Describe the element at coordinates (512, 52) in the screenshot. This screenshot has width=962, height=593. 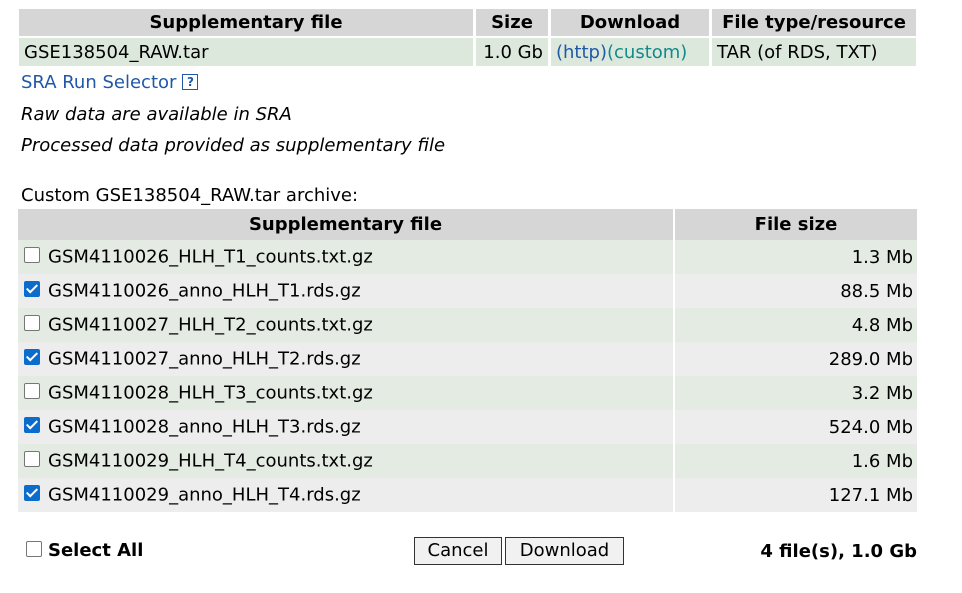
I see `file-size-cell: 1.0 Gb` at that location.